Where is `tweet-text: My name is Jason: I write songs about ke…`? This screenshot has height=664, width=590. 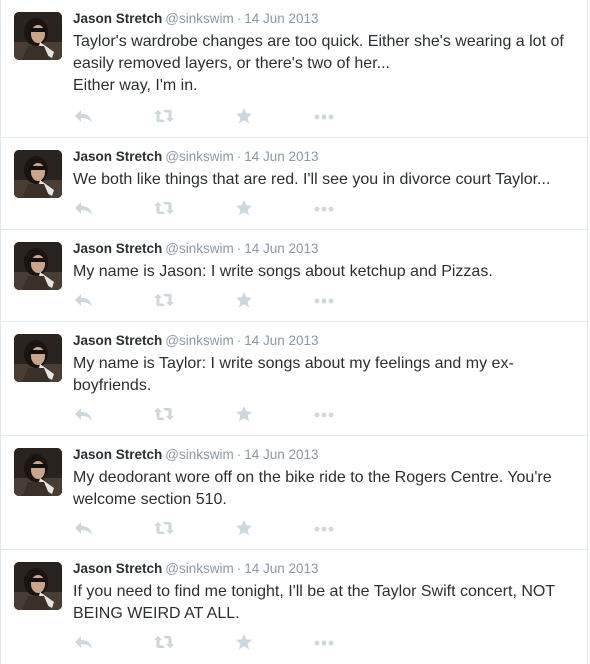
tweet-text: My name is Jason: I write songs about ke… is located at coordinates (323, 272).